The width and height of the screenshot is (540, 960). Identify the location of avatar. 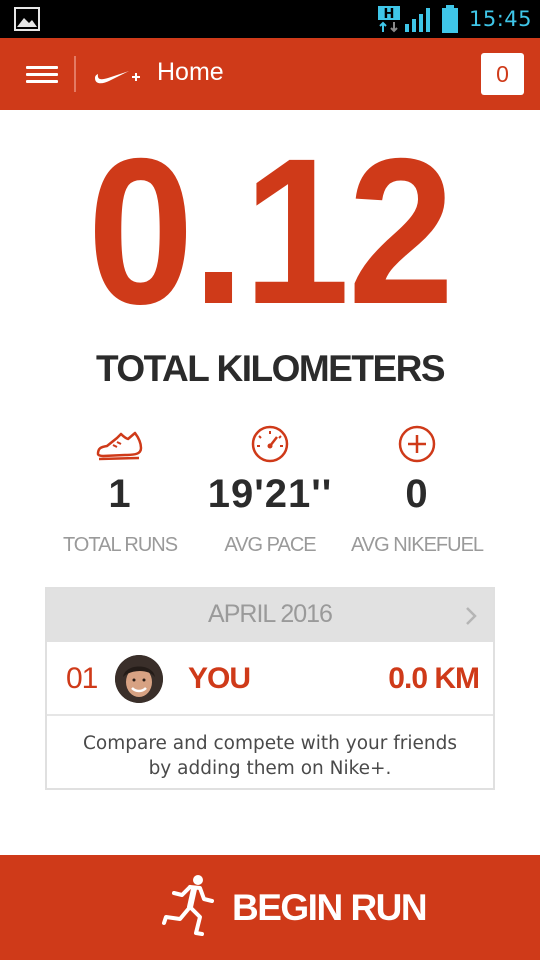
(139, 679).